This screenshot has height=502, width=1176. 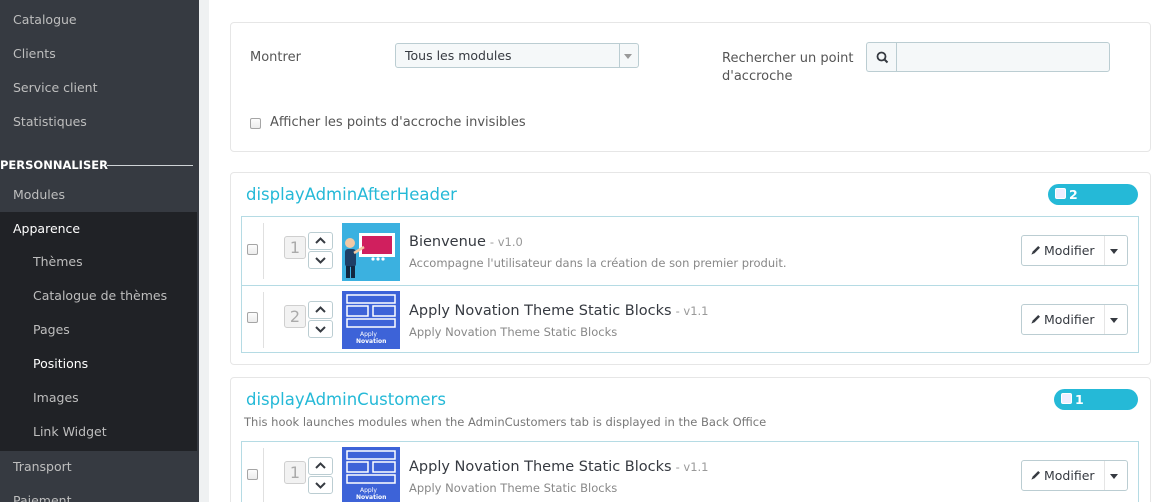 What do you see at coordinates (98, 262) in the screenshot?
I see `sidebar-subitem-themes: Thèmes` at bounding box center [98, 262].